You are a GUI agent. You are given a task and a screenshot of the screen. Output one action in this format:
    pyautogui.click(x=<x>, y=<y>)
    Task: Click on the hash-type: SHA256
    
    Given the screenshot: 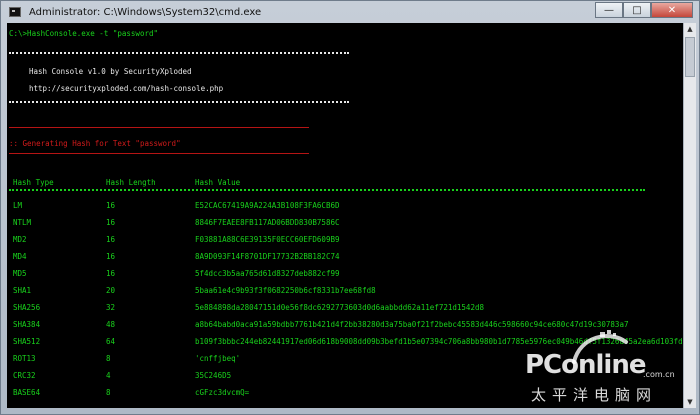 What is the action you would take?
    pyautogui.click(x=27, y=307)
    